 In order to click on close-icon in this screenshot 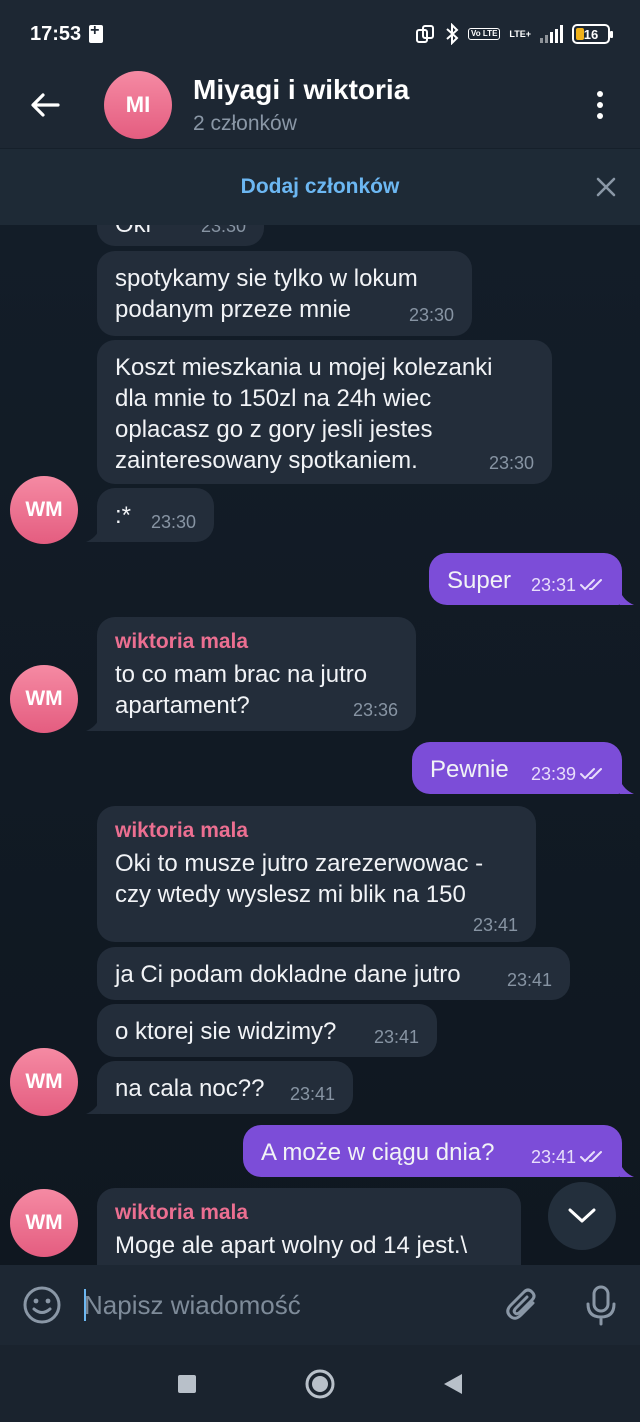, I will do `click(606, 187)`.